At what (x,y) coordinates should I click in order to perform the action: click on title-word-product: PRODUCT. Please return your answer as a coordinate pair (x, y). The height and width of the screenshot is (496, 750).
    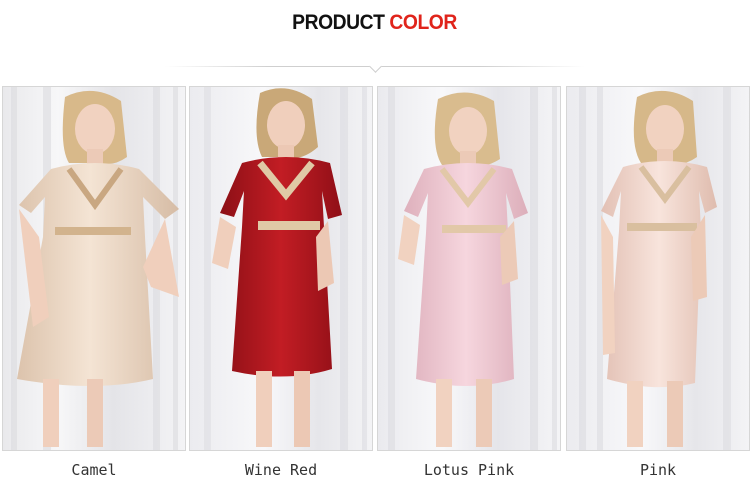
    Looking at the image, I should click on (339, 22).